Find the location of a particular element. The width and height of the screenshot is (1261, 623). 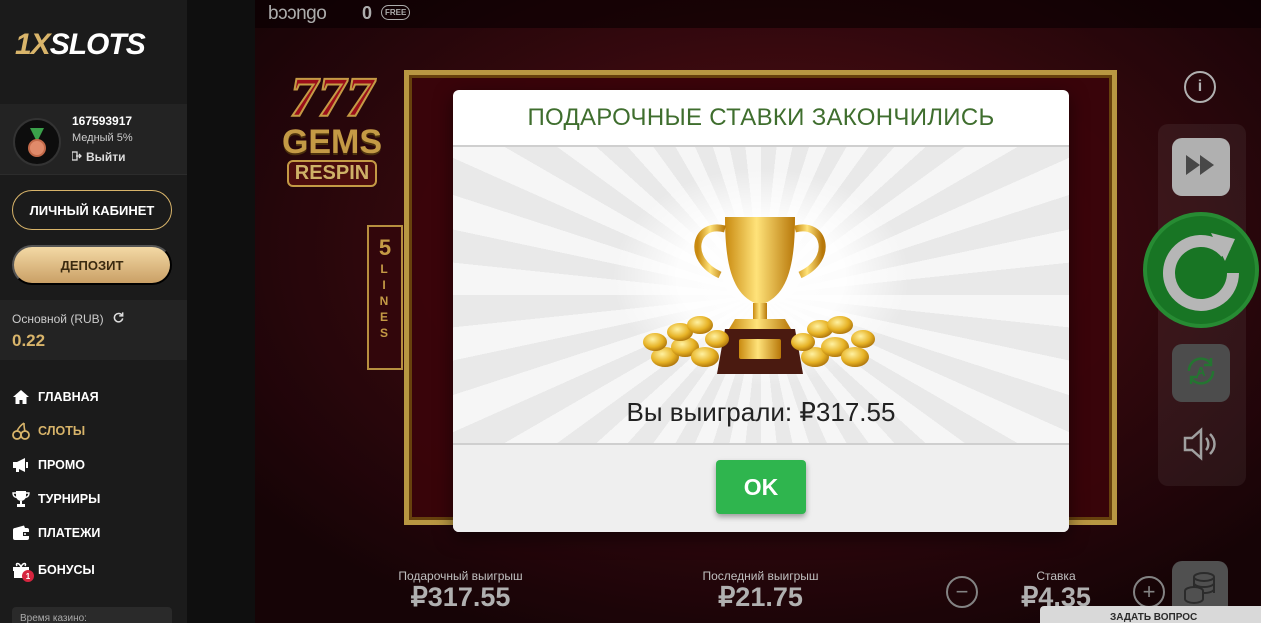

sidebar-item-label: ТУРНИРЫ is located at coordinates (69, 499).